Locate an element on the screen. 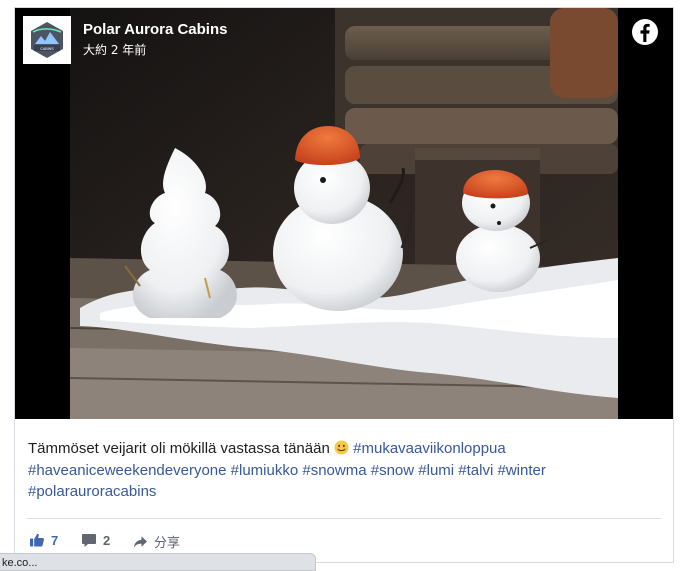 The height and width of the screenshot is (571, 684). like-icon is located at coordinates (37, 540).